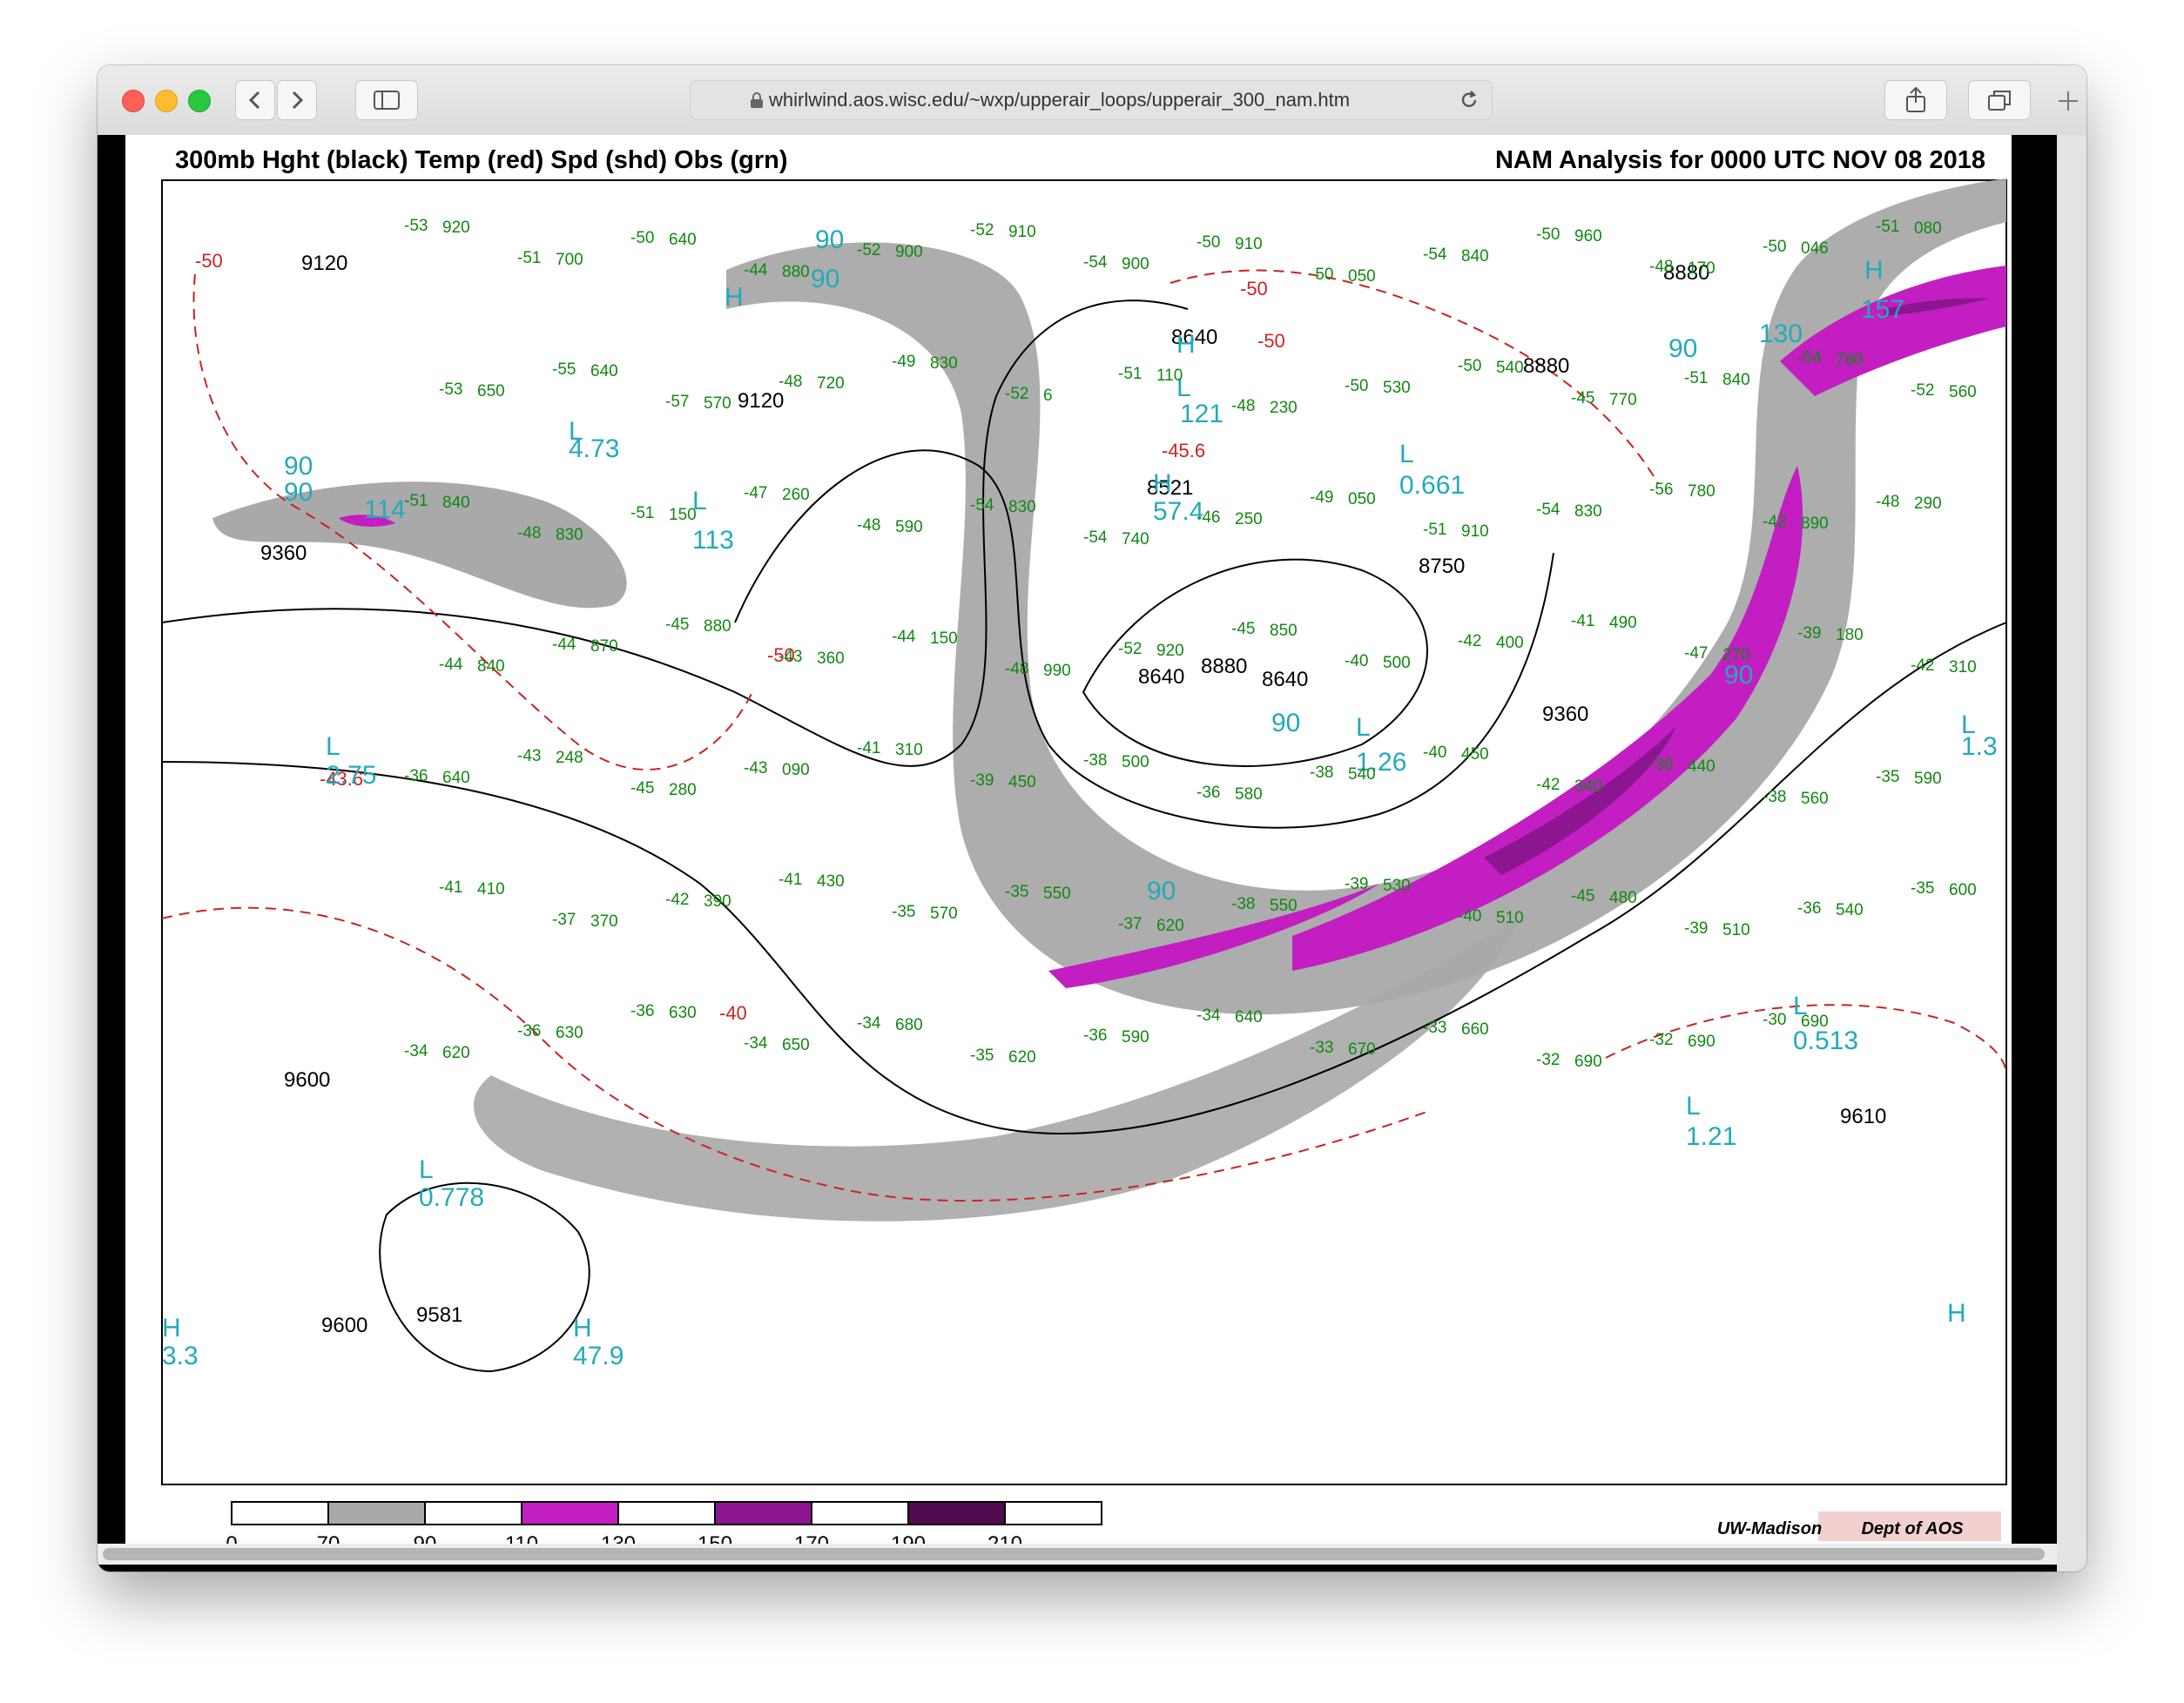  Describe the element at coordinates (199, 101) in the screenshot. I see `zoom-dot` at that location.